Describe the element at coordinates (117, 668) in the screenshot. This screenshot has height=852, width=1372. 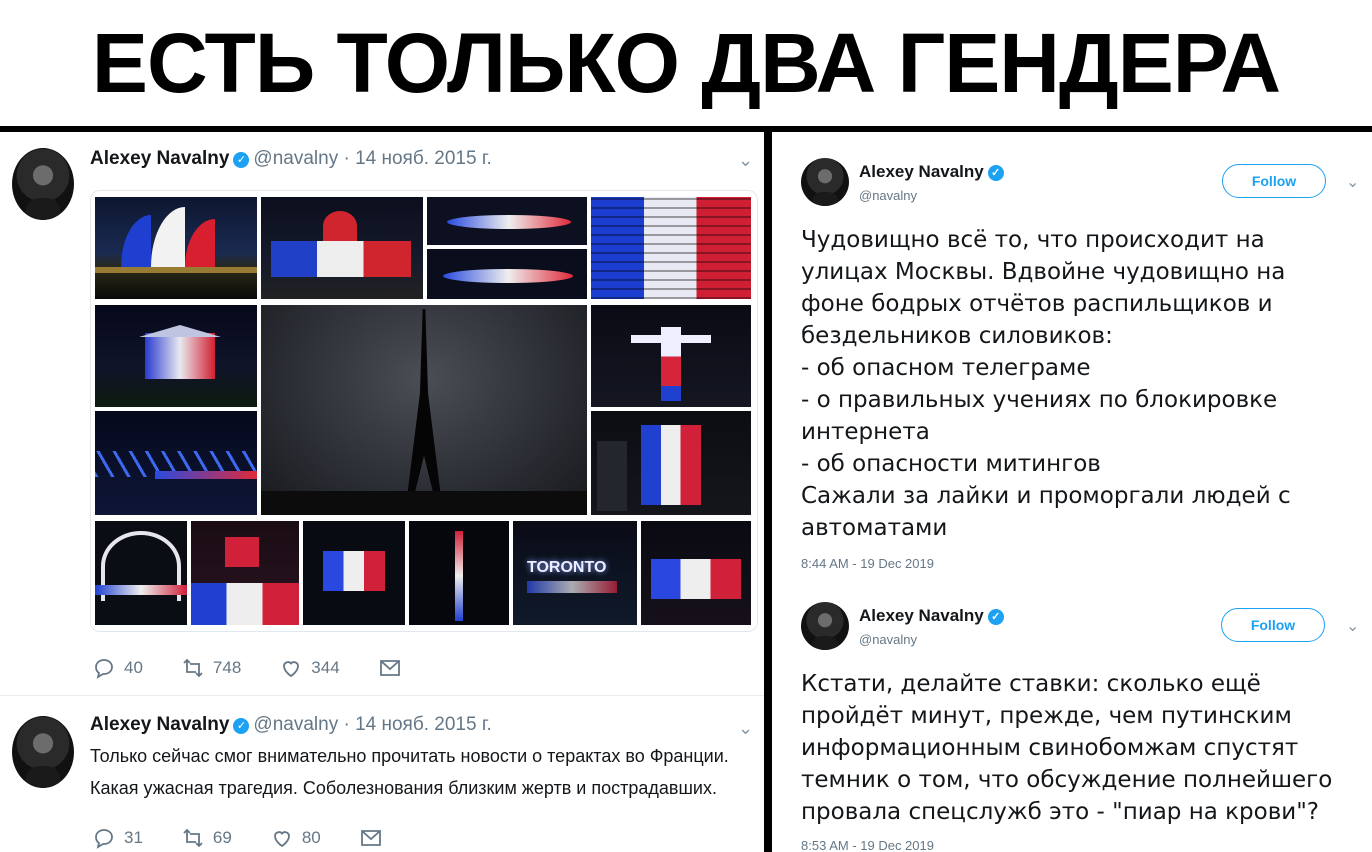
I see `reply-action: 40` at that location.